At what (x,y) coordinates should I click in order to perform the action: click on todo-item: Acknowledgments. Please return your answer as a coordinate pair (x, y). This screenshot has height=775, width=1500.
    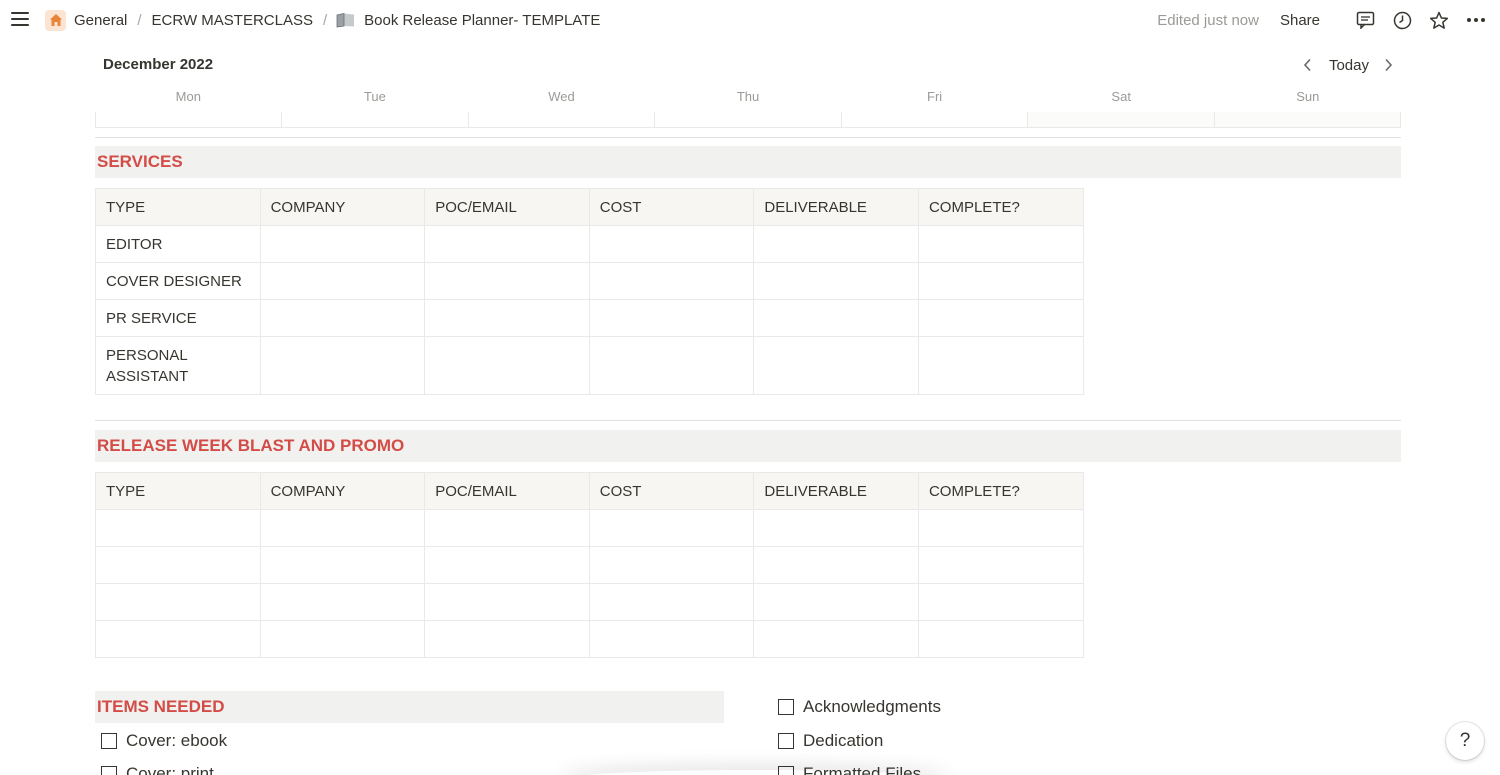
    Looking at the image, I should click on (859, 707).